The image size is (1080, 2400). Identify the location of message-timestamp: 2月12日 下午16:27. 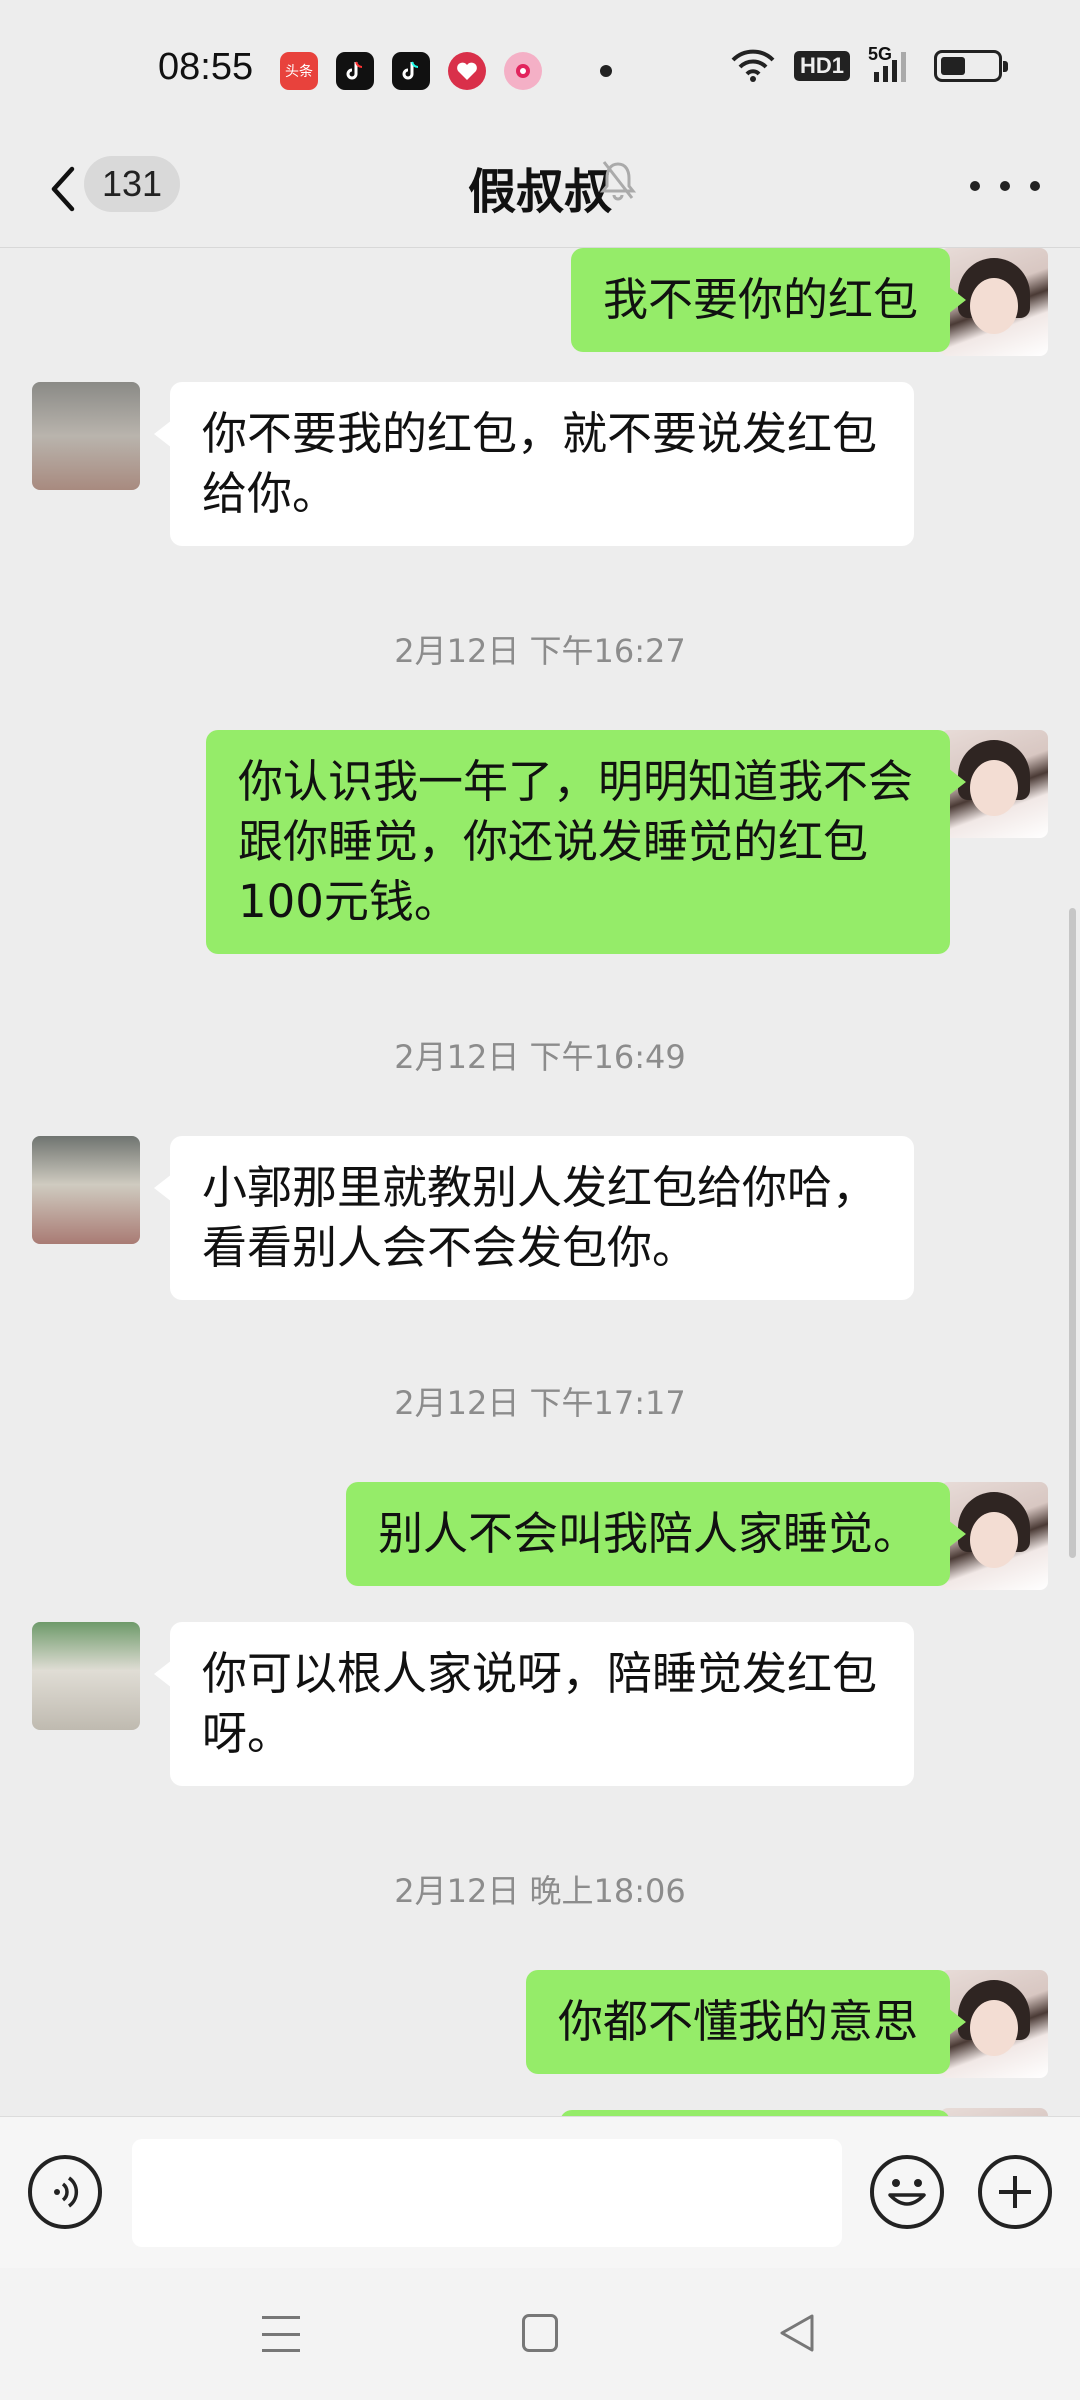
(540, 651).